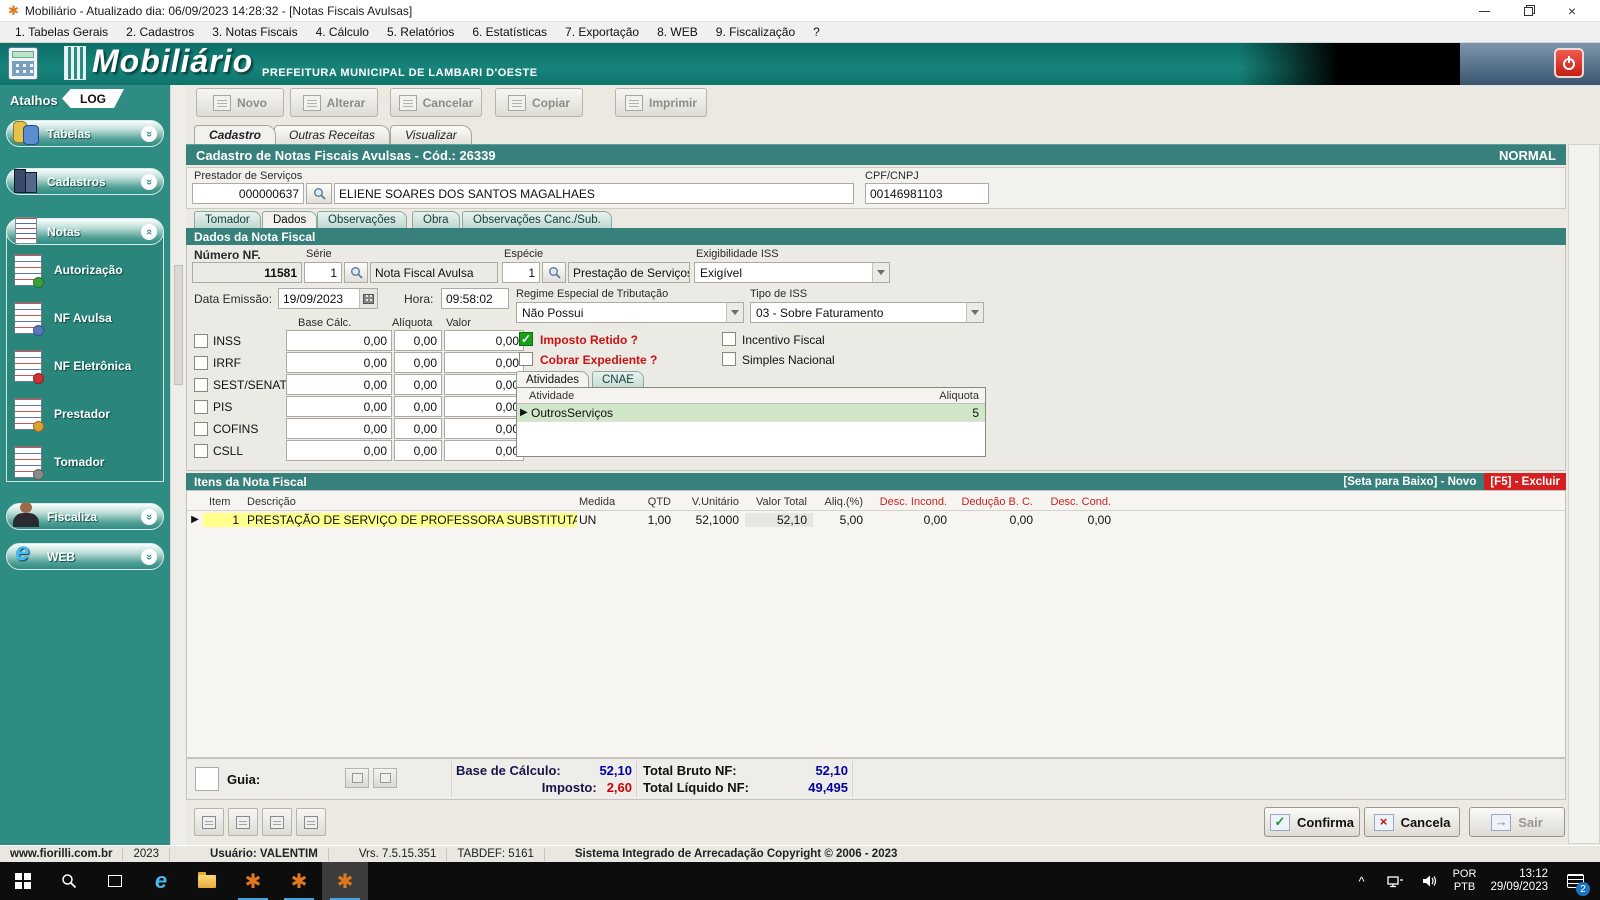 The height and width of the screenshot is (900, 1600). I want to click on start-button, so click(23, 881).